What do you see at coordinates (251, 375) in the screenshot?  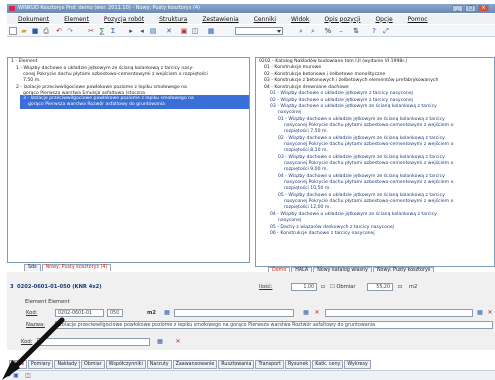 I see `status-bar: ▣ ◫` at bounding box center [251, 375].